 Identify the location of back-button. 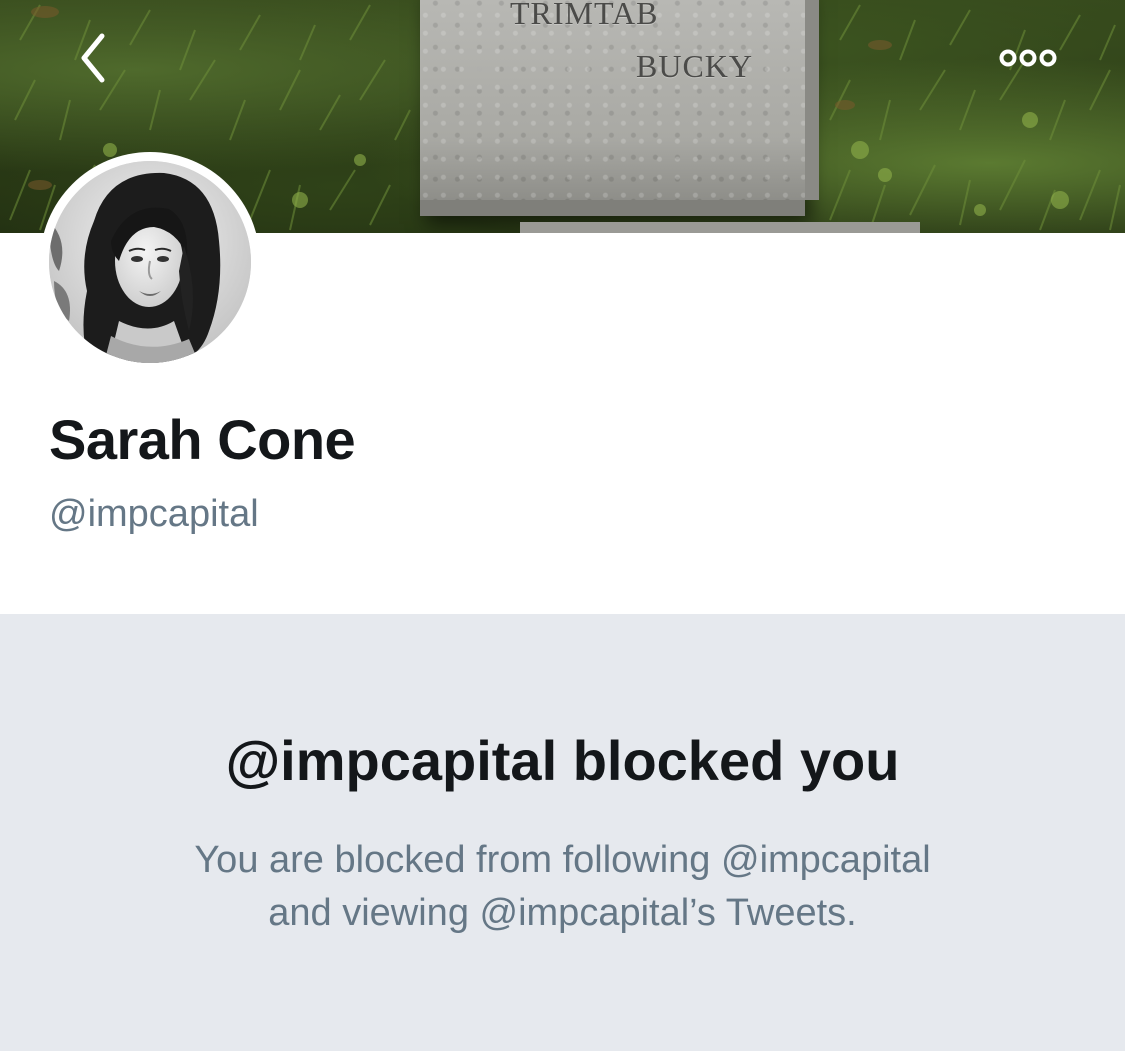
(94, 58).